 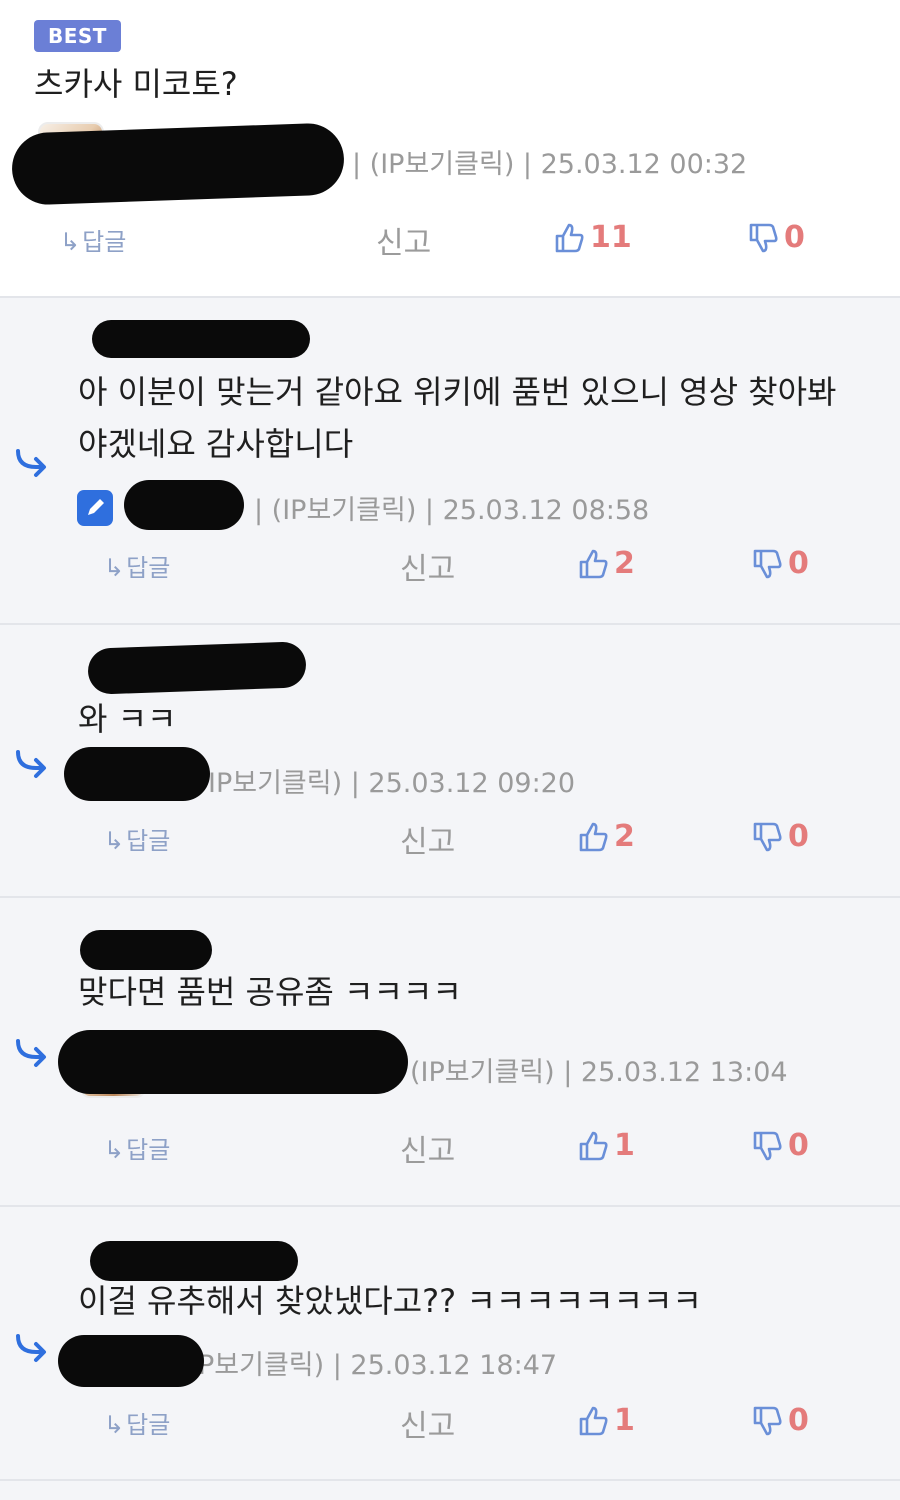 What do you see at coordinates (611, 237) in the screenshot?
I see `upvote-count: 11` at bounding box center [611, 237].